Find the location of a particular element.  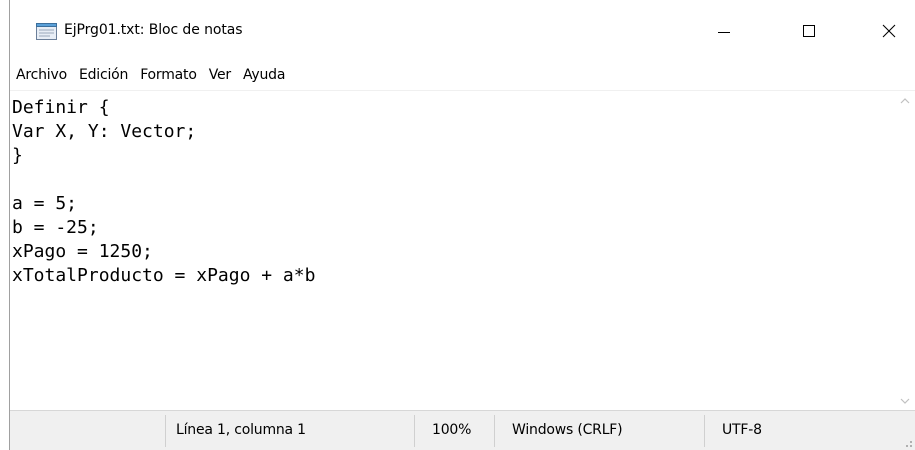

vertical-scrollbar is located at coordinates (905, 251).